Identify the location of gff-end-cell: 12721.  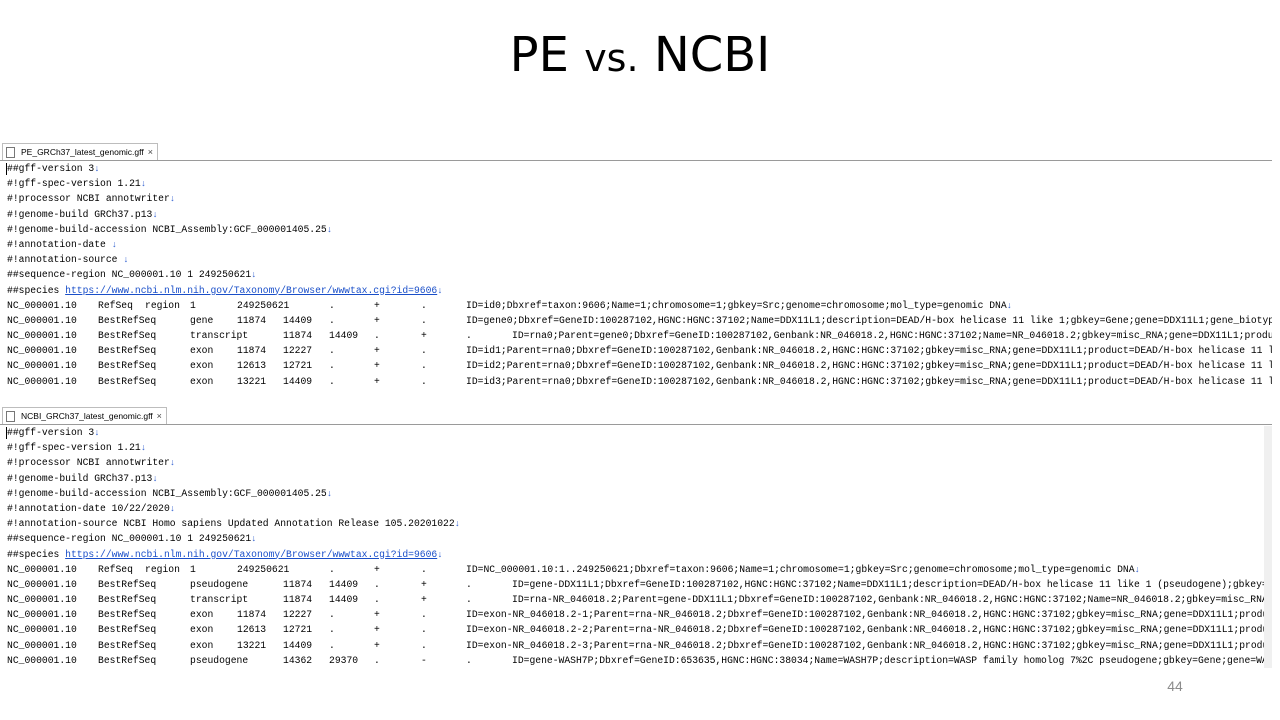
(298, 630).